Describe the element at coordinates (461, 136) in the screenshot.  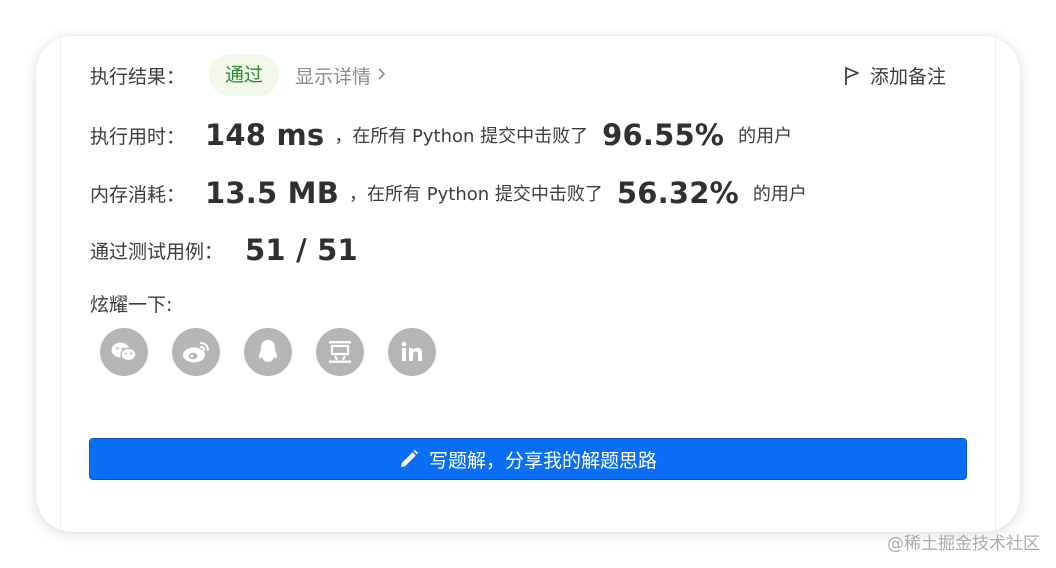
I see `runtime-middle-text: ，在所有 Python 提交中击败了` at that location.